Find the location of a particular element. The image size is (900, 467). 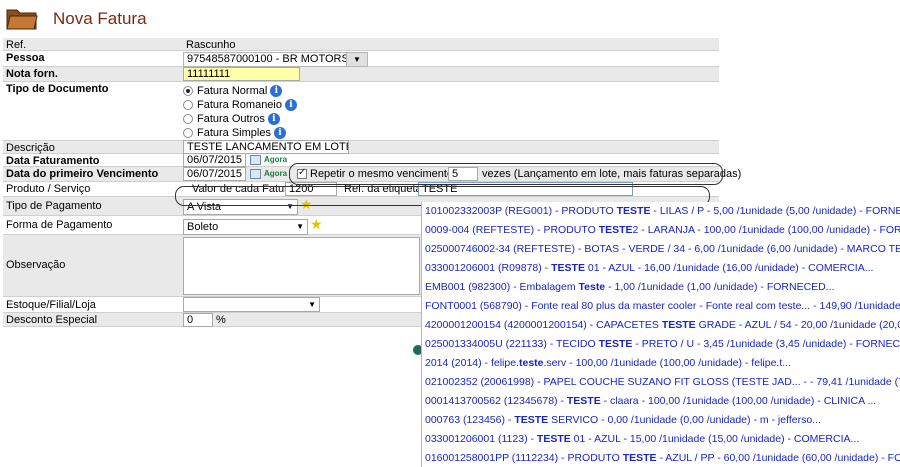

descricao-row: Descrição TESTE LANCAMENTO EM LOTE is located at coordinates (361, 147).